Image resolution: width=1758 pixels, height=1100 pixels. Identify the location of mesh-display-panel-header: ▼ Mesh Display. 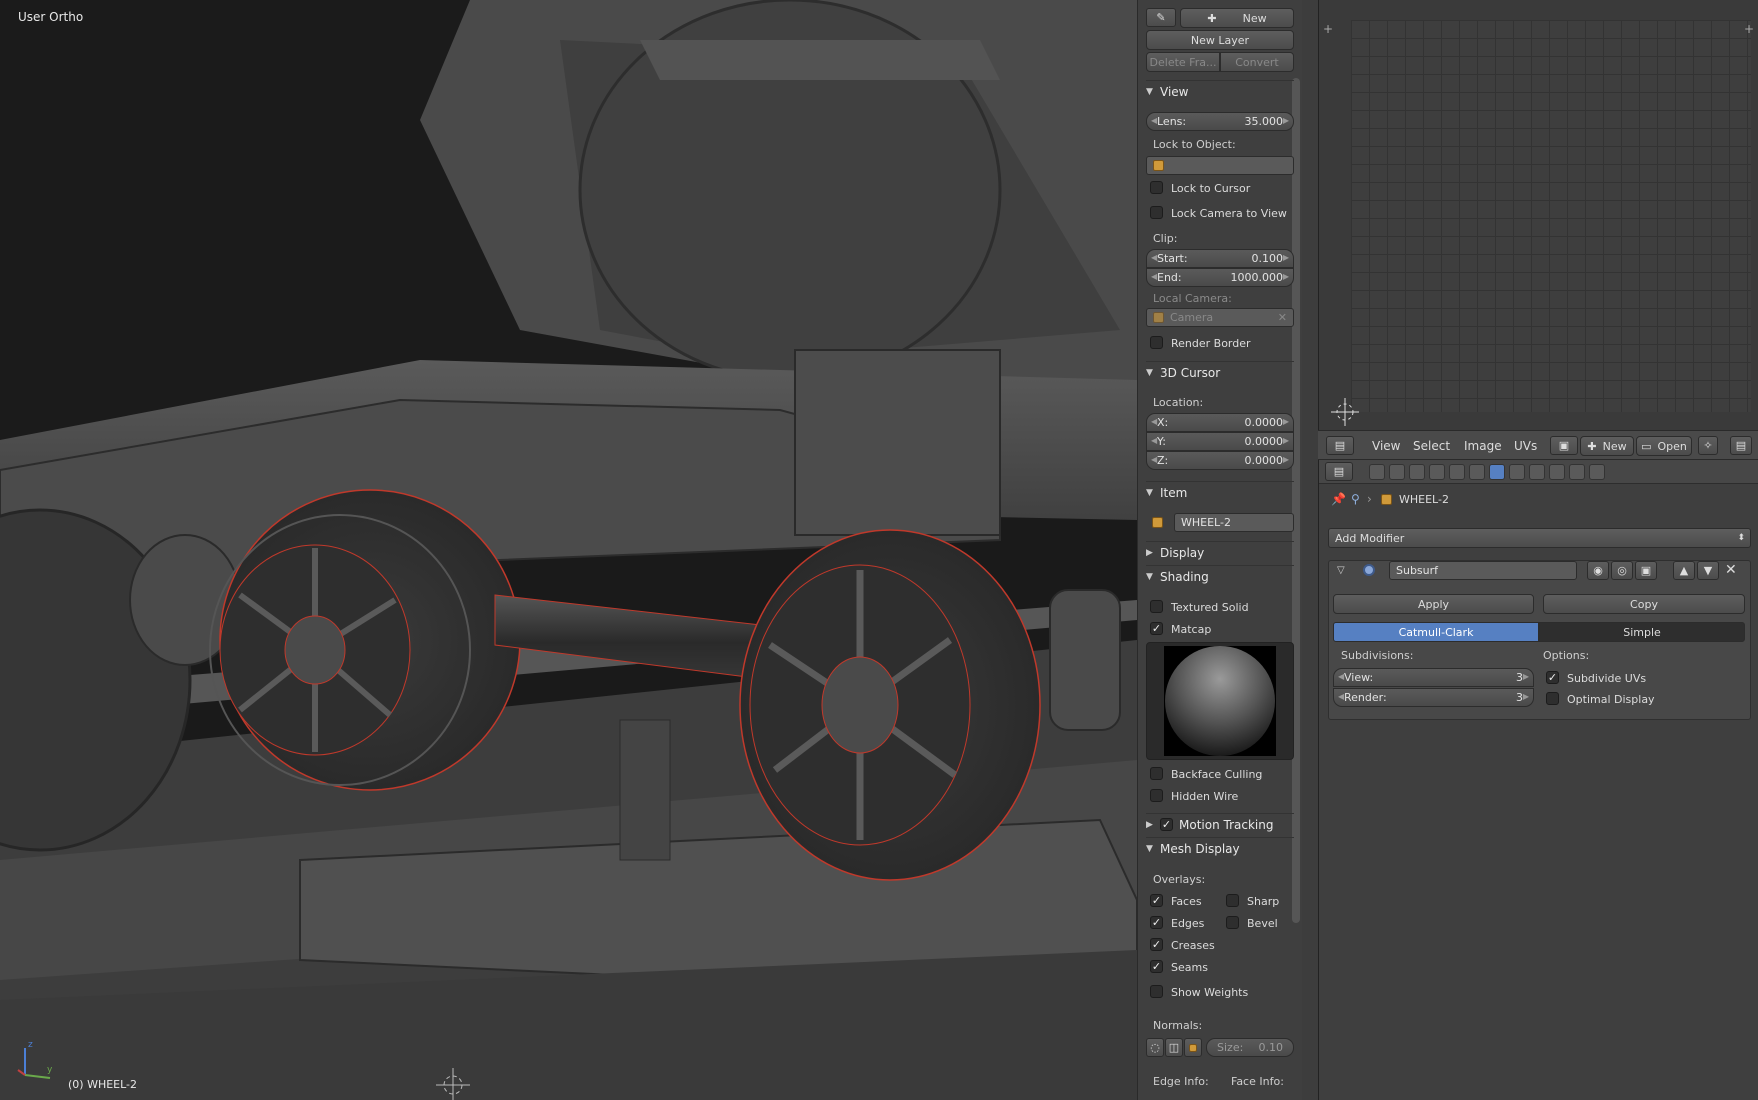
(1220, 848).